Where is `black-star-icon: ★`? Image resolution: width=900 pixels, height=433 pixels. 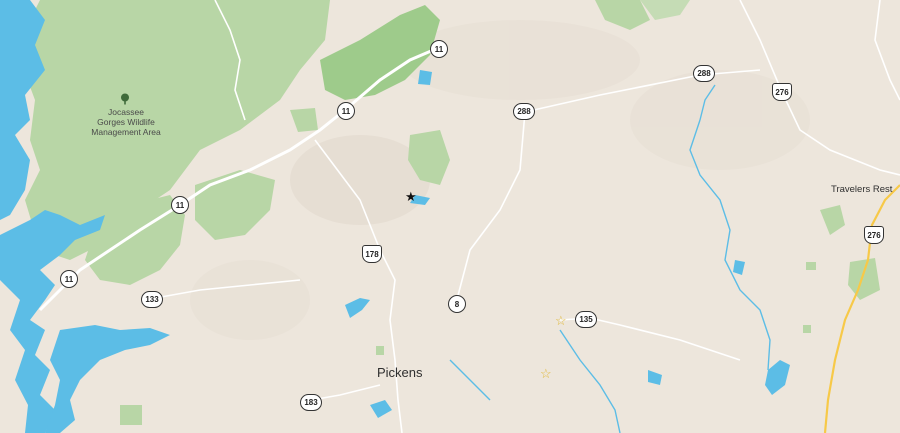
black-star-icon: ★ is located at coordinates (411, 196).